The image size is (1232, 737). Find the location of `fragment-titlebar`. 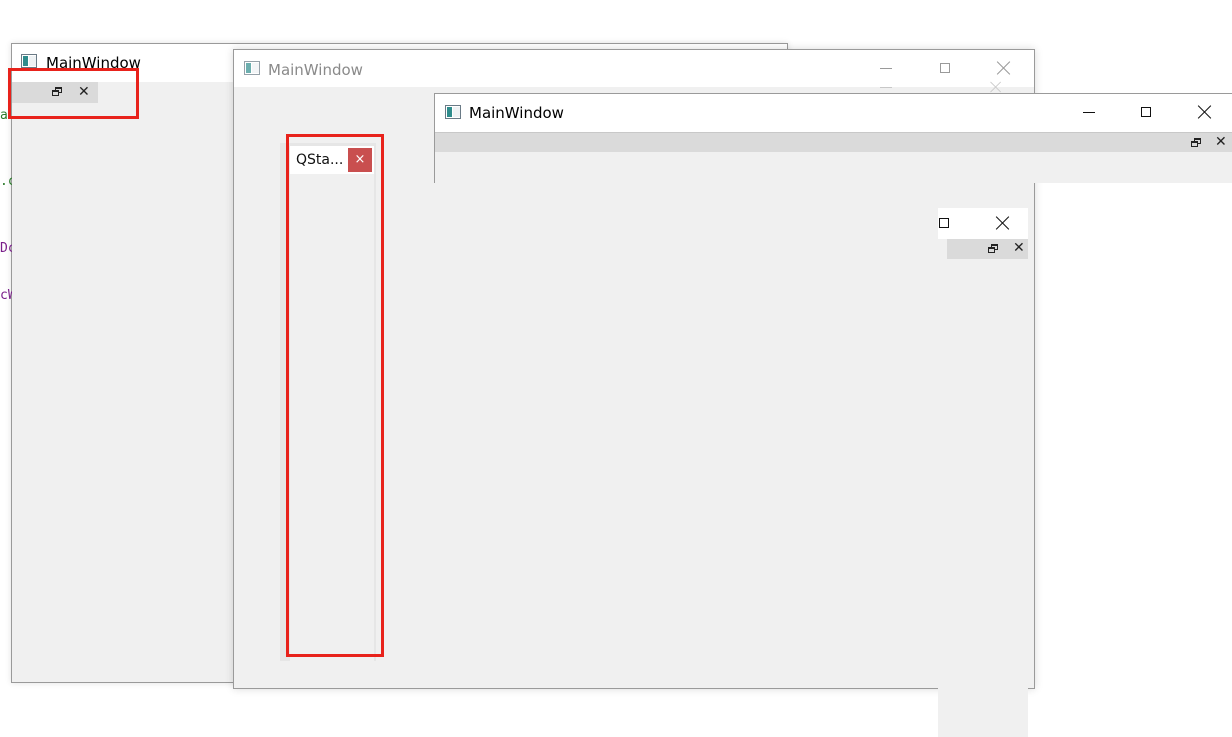

fragment-titlebar is located at coordinates (983, 223).